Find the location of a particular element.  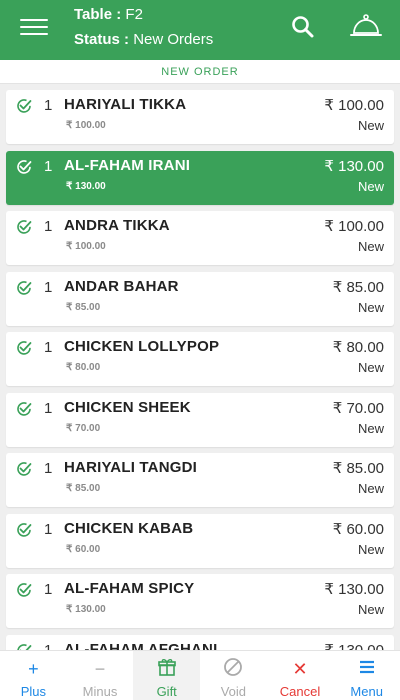

item-name: HARIYALI TANGDI is located at coordinates (131, 467).